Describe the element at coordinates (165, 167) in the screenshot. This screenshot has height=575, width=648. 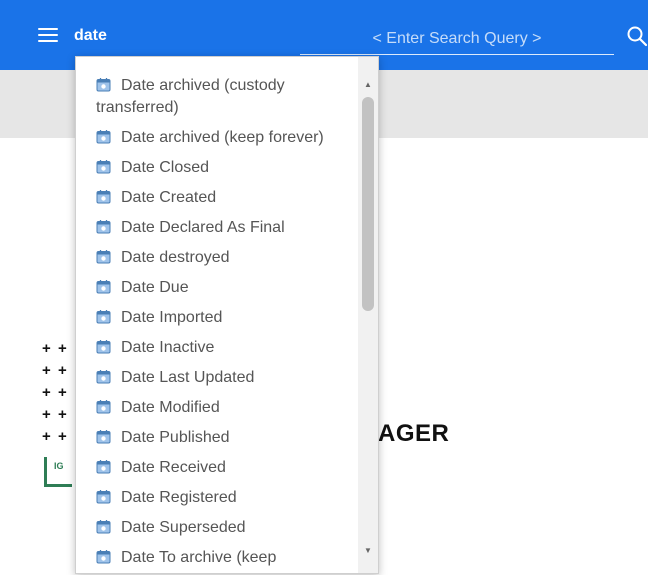
I see `dropdown-item-label: Date Closed` at that location.